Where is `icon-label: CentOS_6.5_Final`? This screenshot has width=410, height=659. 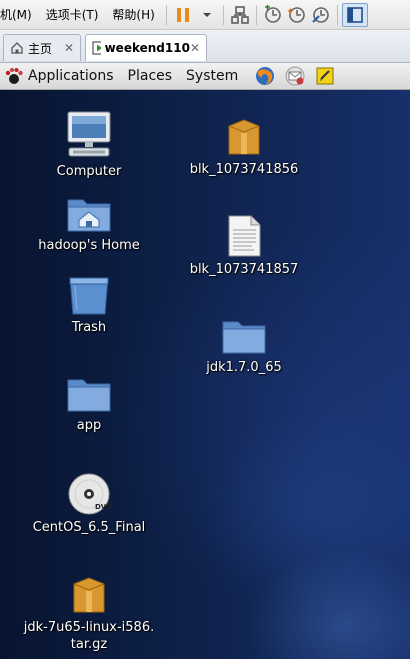
icon-label: CentOS_6.5_Final is located at coordinates (89, 527).